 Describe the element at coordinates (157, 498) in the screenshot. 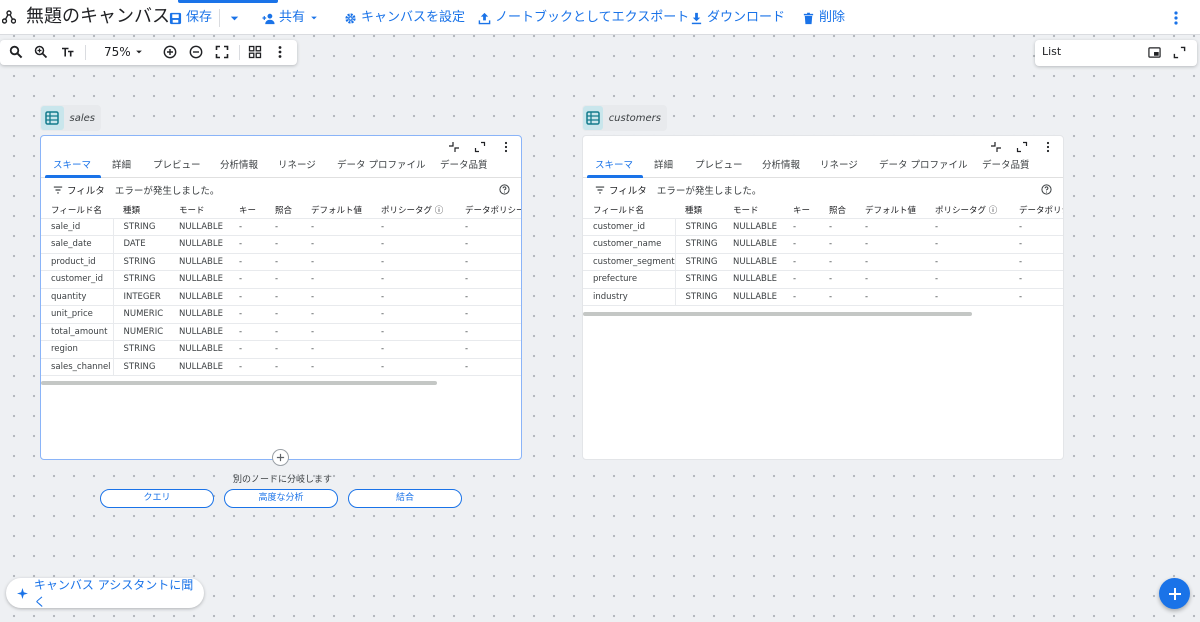

I see `branch-query-button: クエリ` at that location.